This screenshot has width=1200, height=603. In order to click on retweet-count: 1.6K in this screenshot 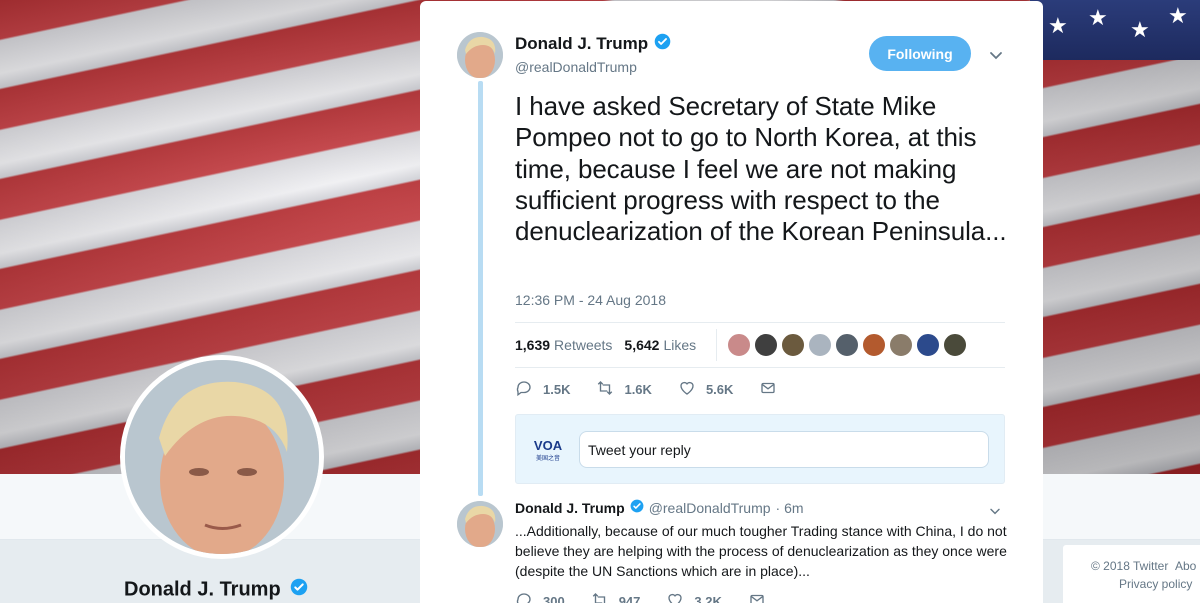, I will do `click(638, 389)`.